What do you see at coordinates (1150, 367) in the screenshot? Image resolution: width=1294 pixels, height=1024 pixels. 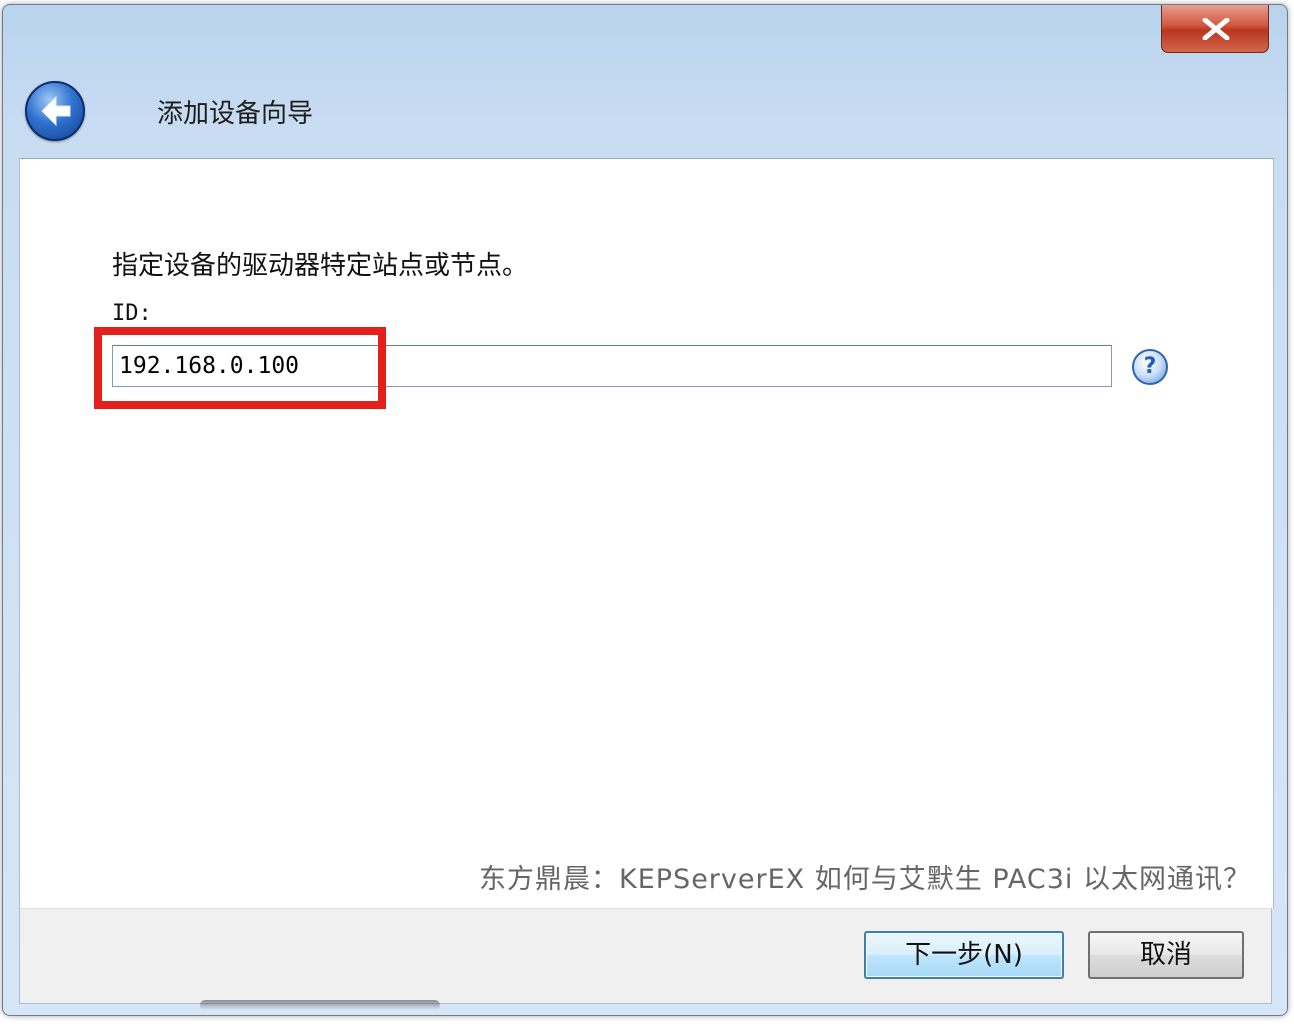 I see `help-icon: ?` at bounding box center [1150, 367].